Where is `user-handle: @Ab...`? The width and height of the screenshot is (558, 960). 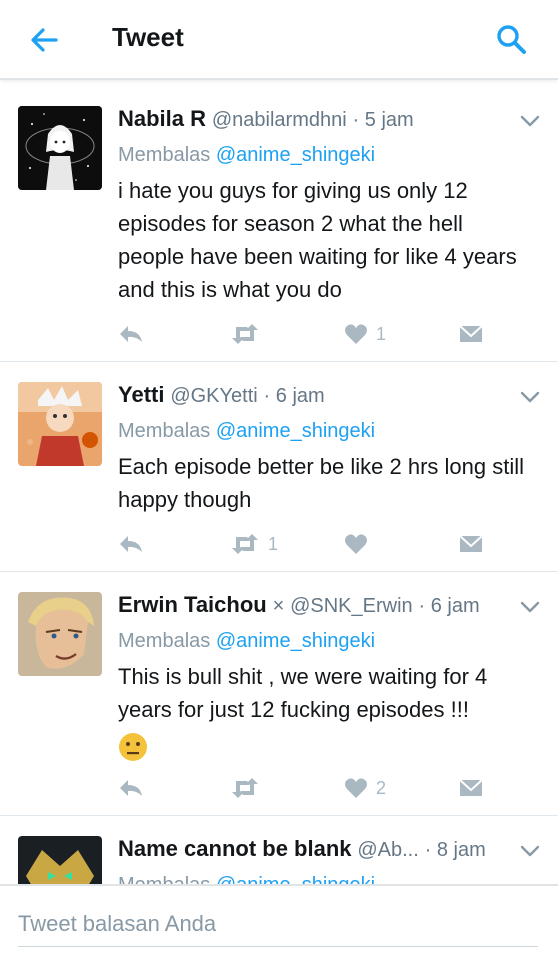
user-handle: @Ab... is located at coordinates (387, 850).